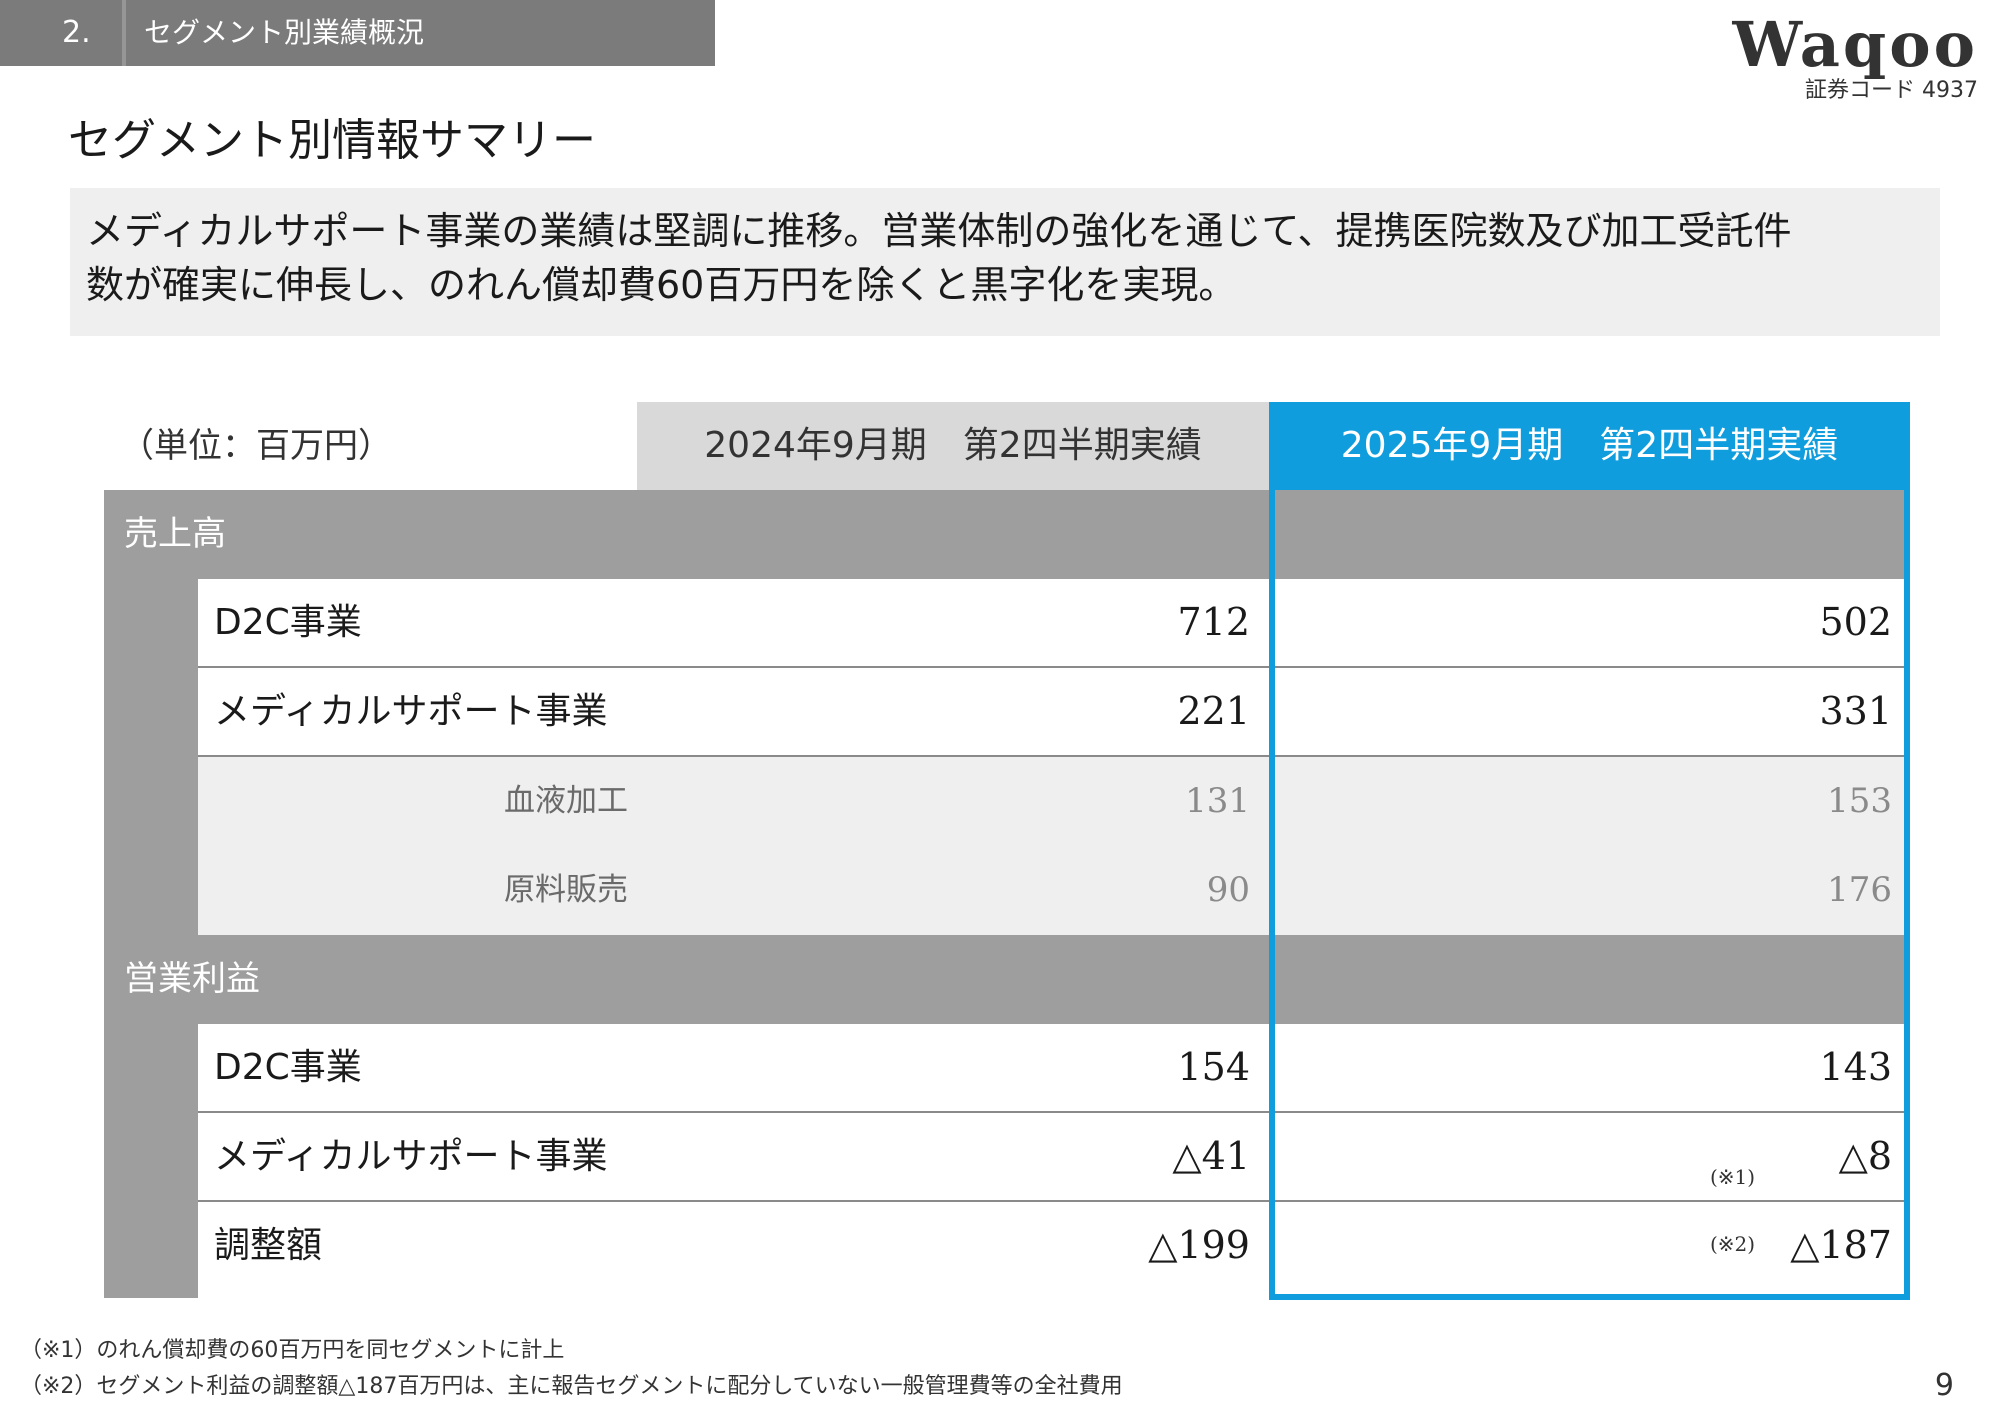 The height and width of the screenshot is (1414, 2000). Describe the element at coordinates (1054, 890) in the screenshot. I see `table-row-sub: 原料販売 90 176` at that location.